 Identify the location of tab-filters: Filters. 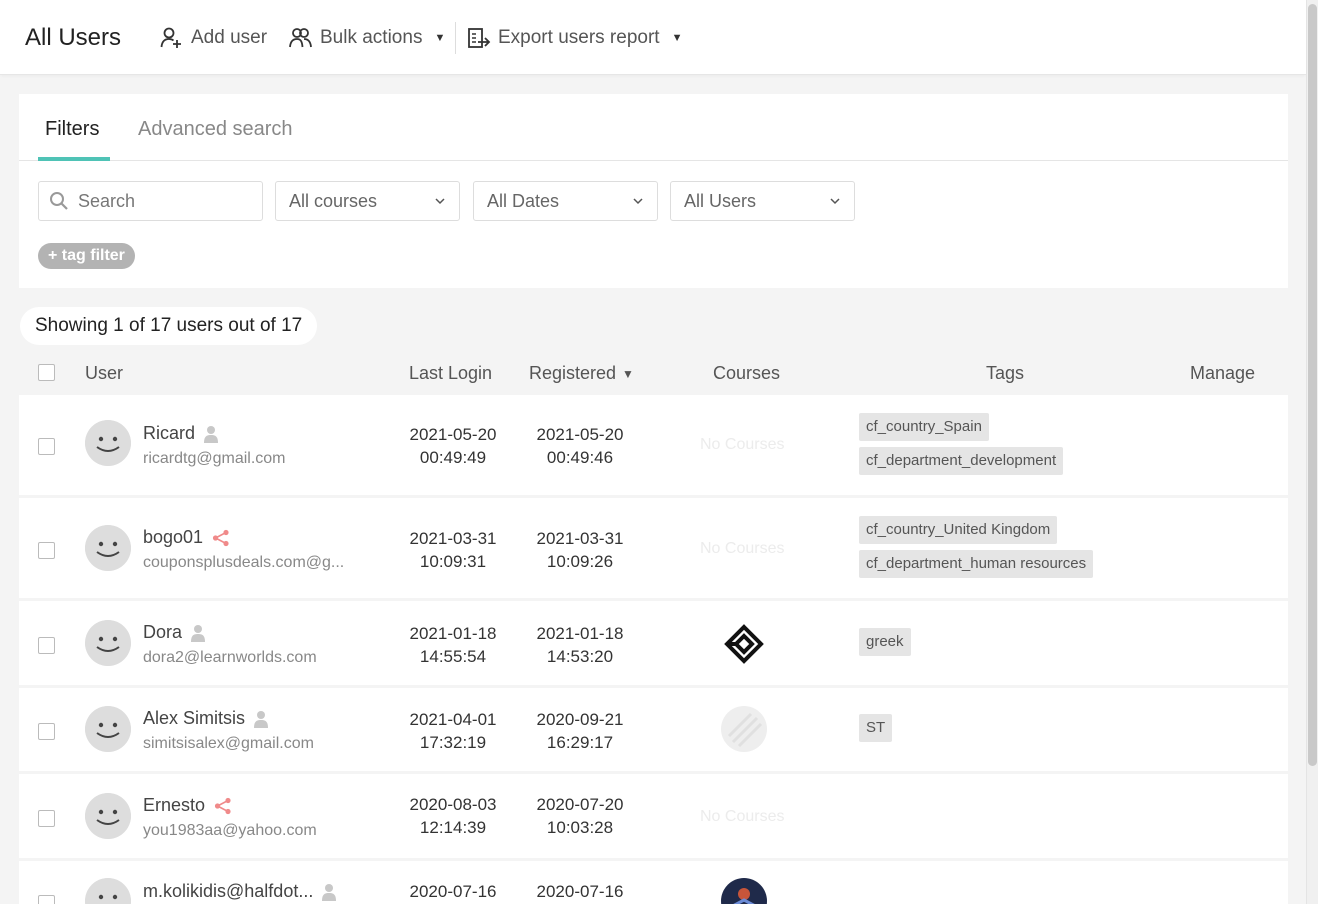
(72, 129).